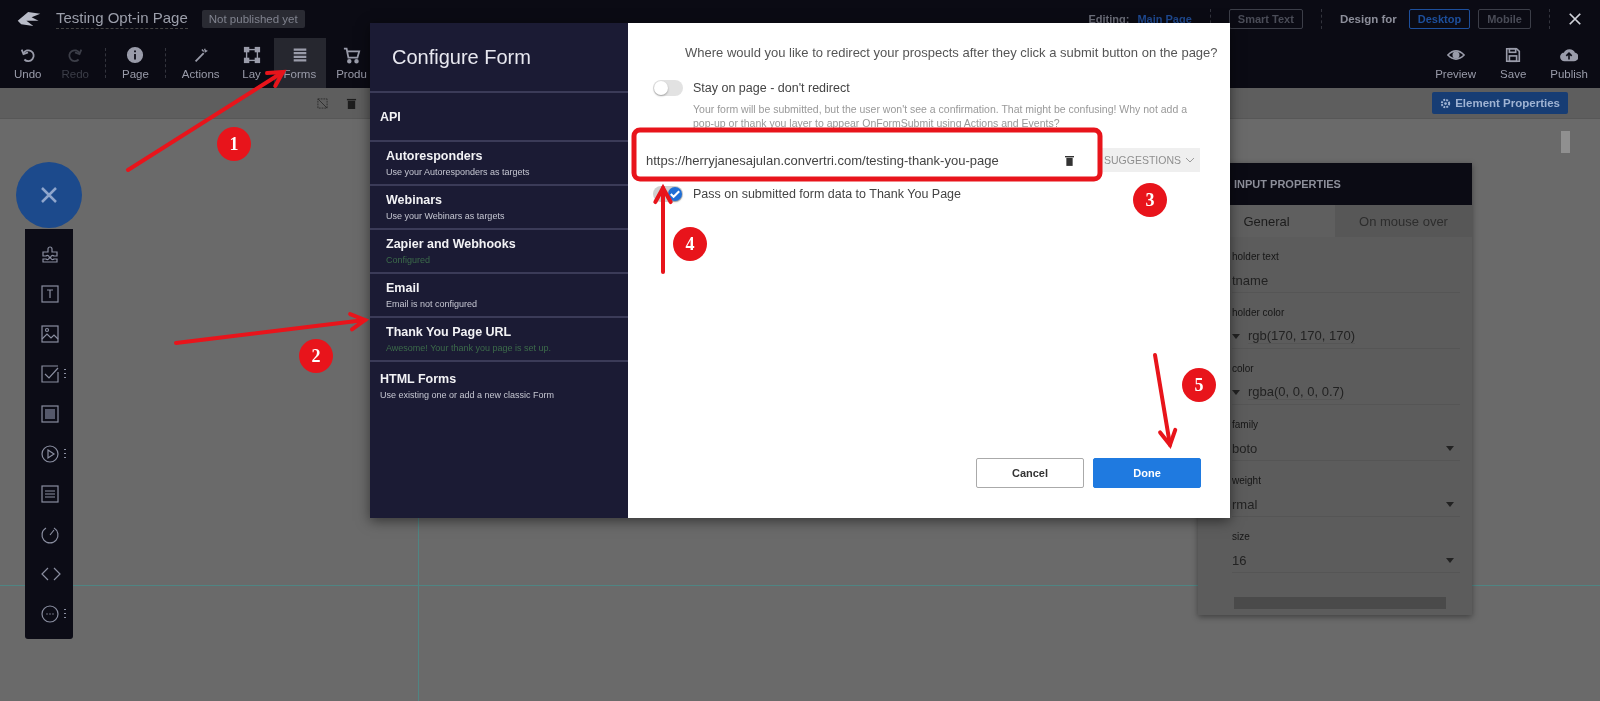 The height and width of the screenshot is (701, 1600). What do you see at coordinates (50, 494) in the screenshot?
I see `list-icon` at bounding box center [50, 494].